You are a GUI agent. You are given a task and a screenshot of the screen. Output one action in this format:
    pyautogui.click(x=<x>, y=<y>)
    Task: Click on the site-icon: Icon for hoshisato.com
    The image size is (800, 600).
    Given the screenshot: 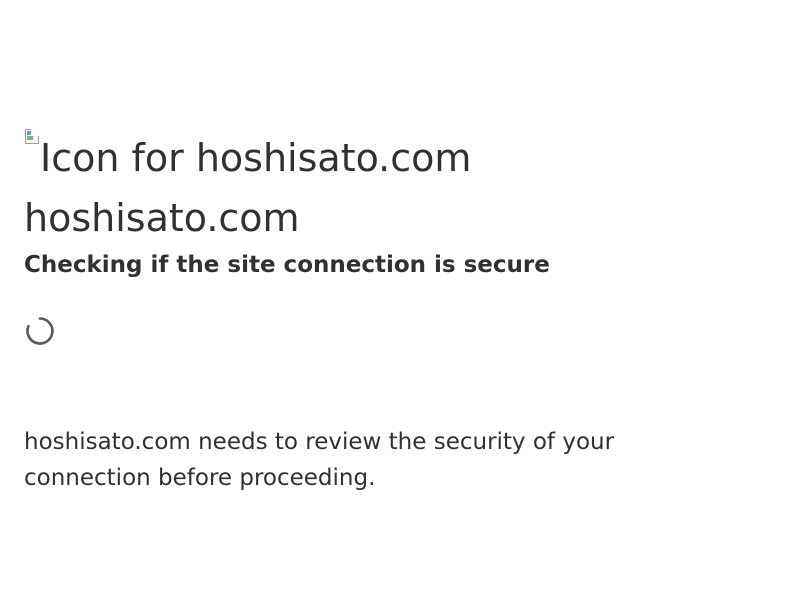 What is the action you would take?
    pyautogui.click(x=247, y=158)
    